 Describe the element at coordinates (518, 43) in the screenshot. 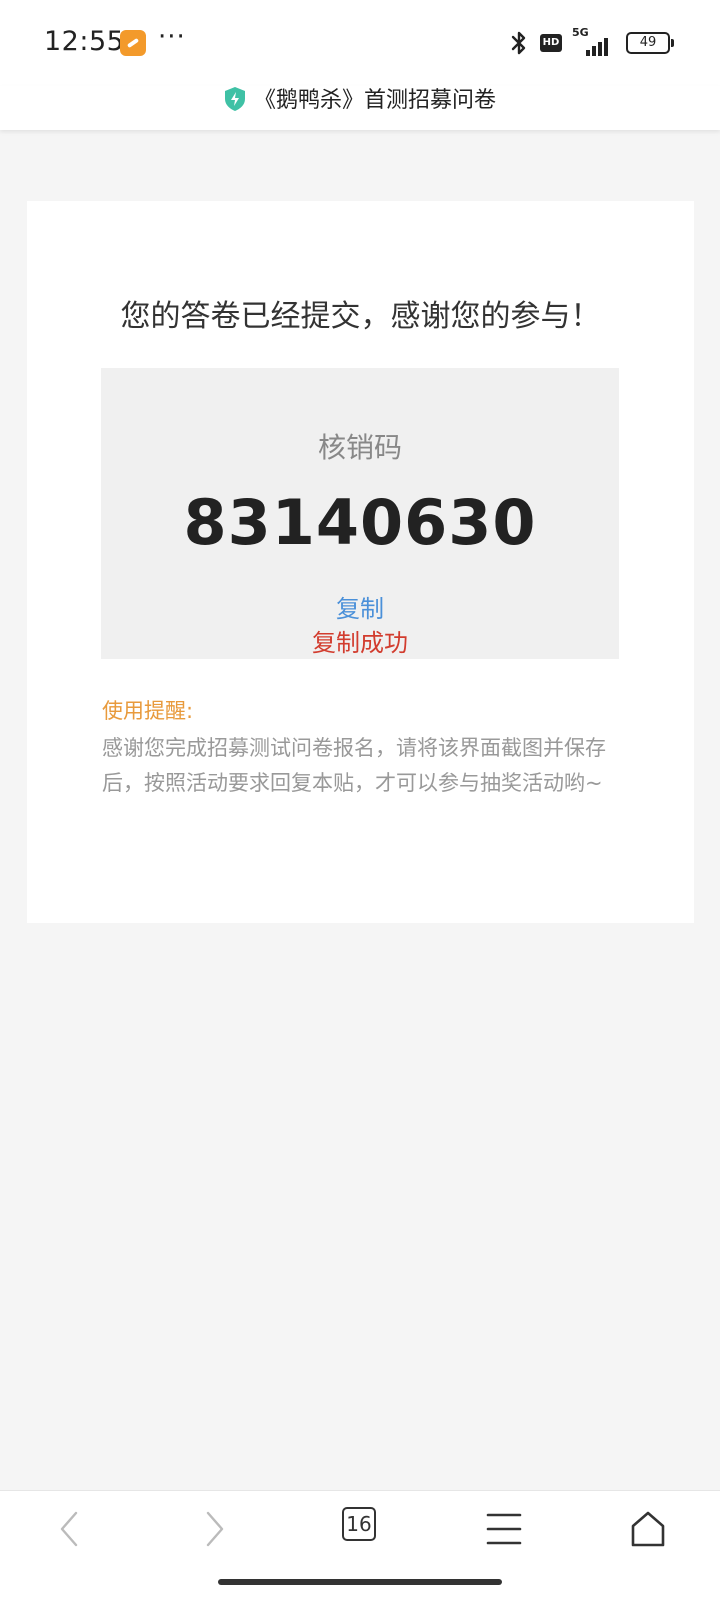

I see `bluetooth-icon` at that location.